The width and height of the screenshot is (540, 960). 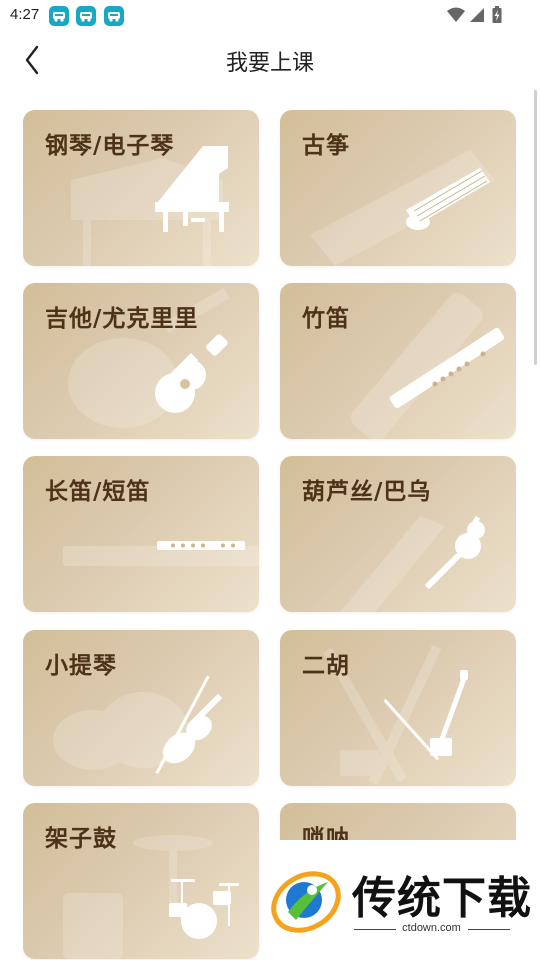 What do you see at coordinates (141, 881) in the screenshot?
I see `instrument-card-drum-kit: 架子鼓` at bounding box center [141, 881].